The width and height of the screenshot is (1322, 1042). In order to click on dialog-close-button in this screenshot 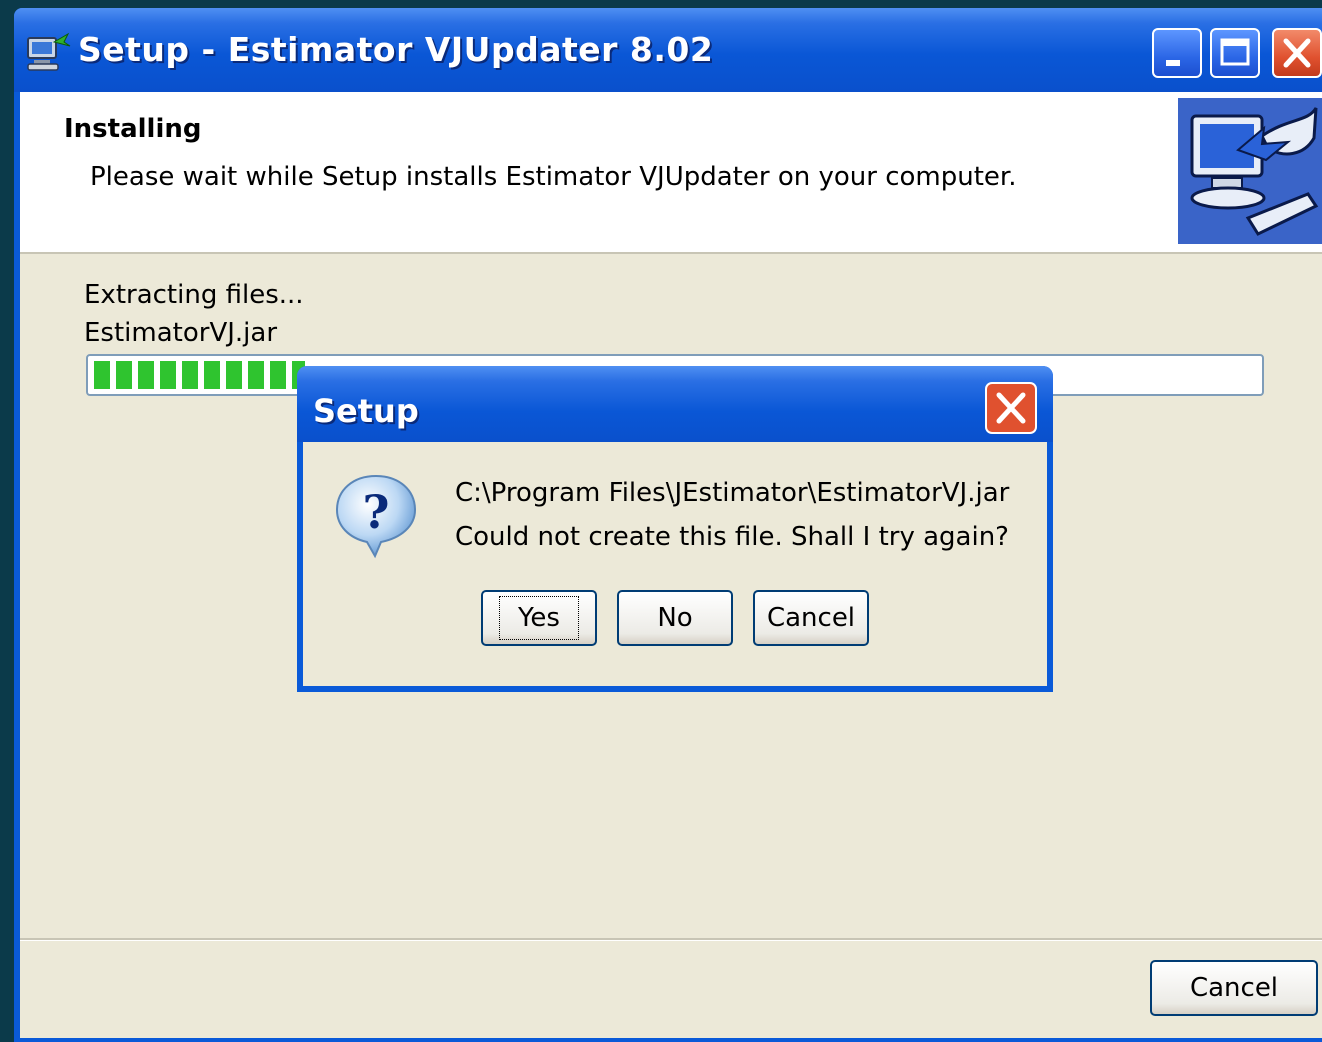, I will do `click(1011, 408)`.